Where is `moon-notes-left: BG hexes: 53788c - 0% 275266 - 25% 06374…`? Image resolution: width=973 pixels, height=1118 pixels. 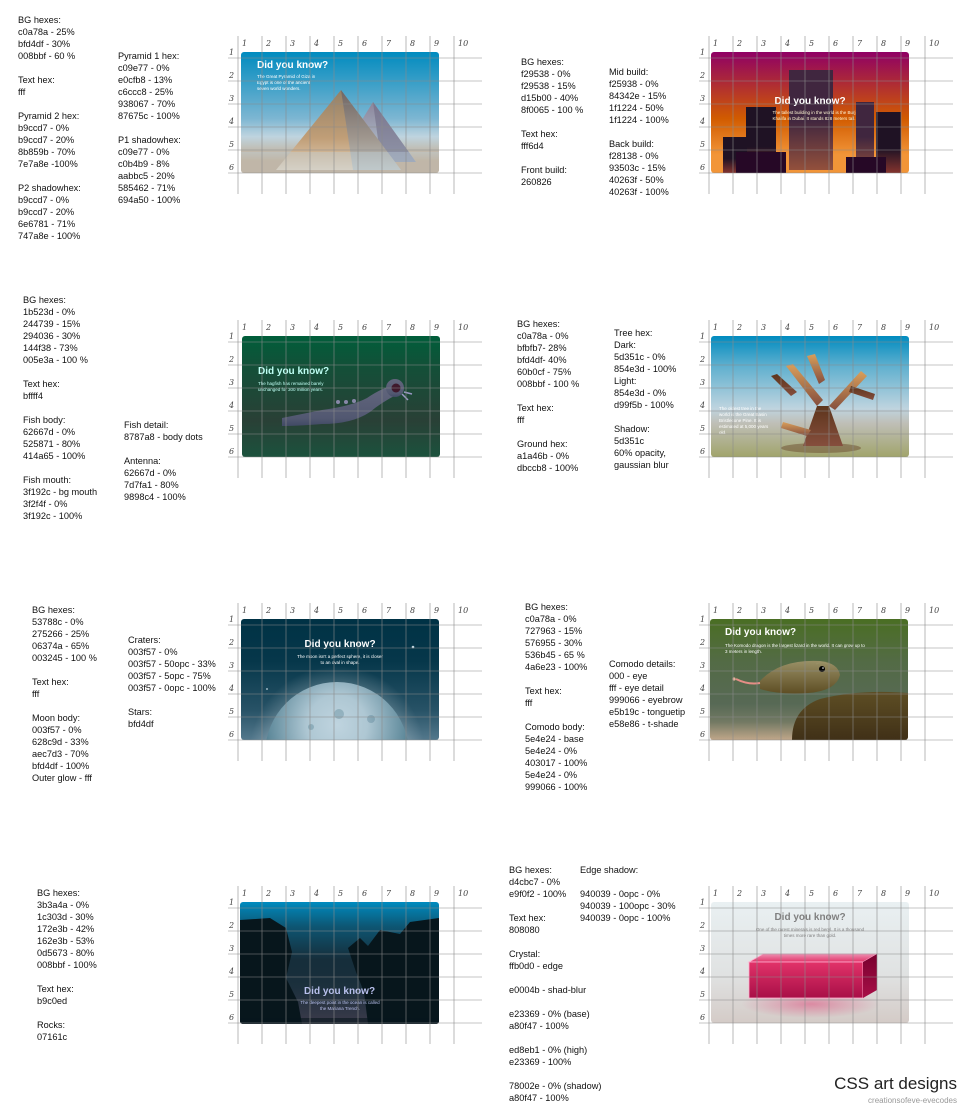 moon-notes-left: BG hexes: 53788c - 0% 275266 - 25% 06374… is located at coordinates (64, 694).